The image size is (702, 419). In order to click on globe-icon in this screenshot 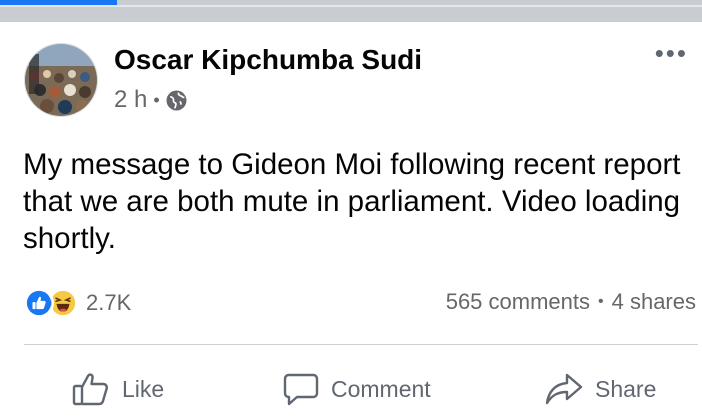, I will do `click(176, 100)`.